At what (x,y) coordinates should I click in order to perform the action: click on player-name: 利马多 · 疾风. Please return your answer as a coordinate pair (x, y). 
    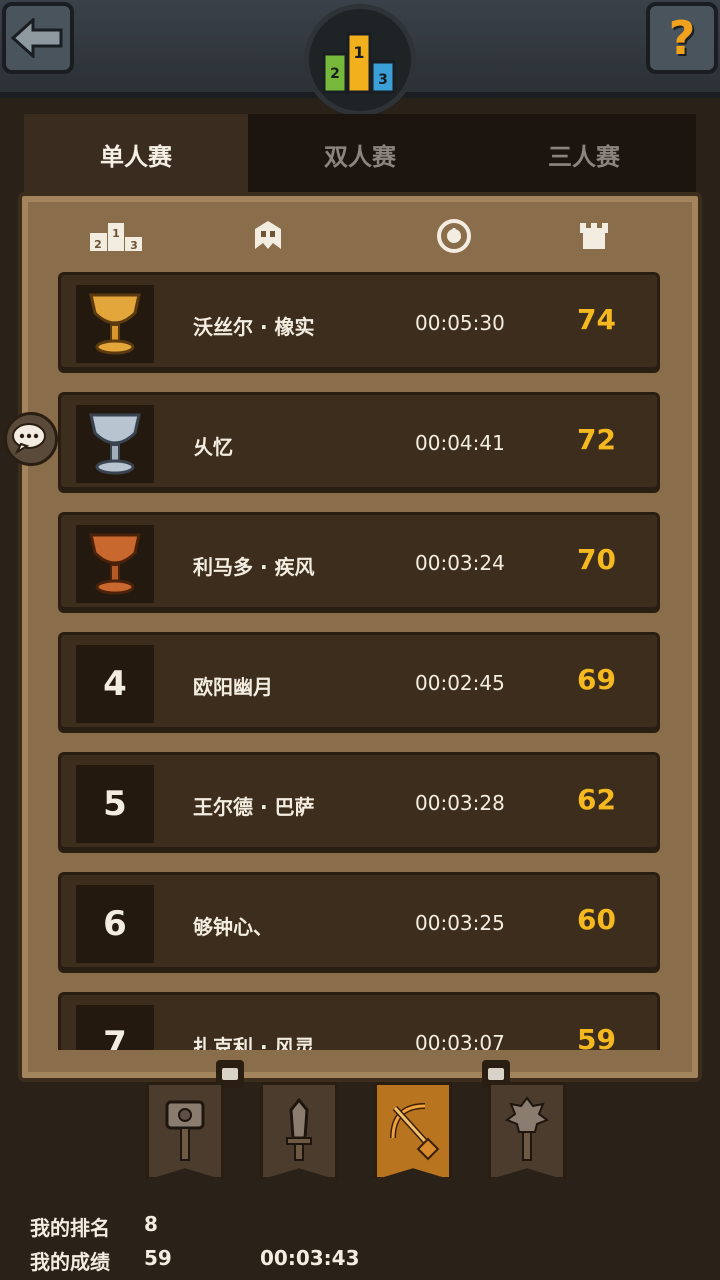
    Looking at the image, I should click on (254, 567).